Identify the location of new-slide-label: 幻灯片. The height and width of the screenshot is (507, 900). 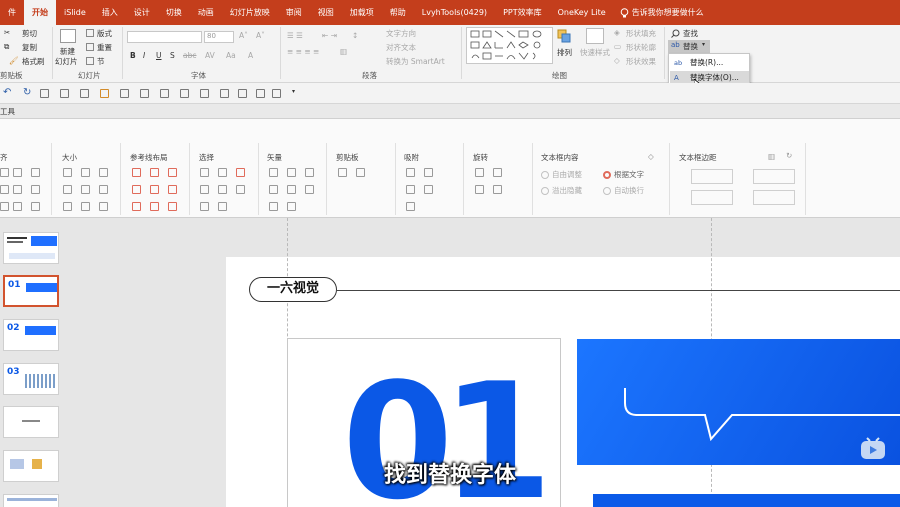
(66, 61).